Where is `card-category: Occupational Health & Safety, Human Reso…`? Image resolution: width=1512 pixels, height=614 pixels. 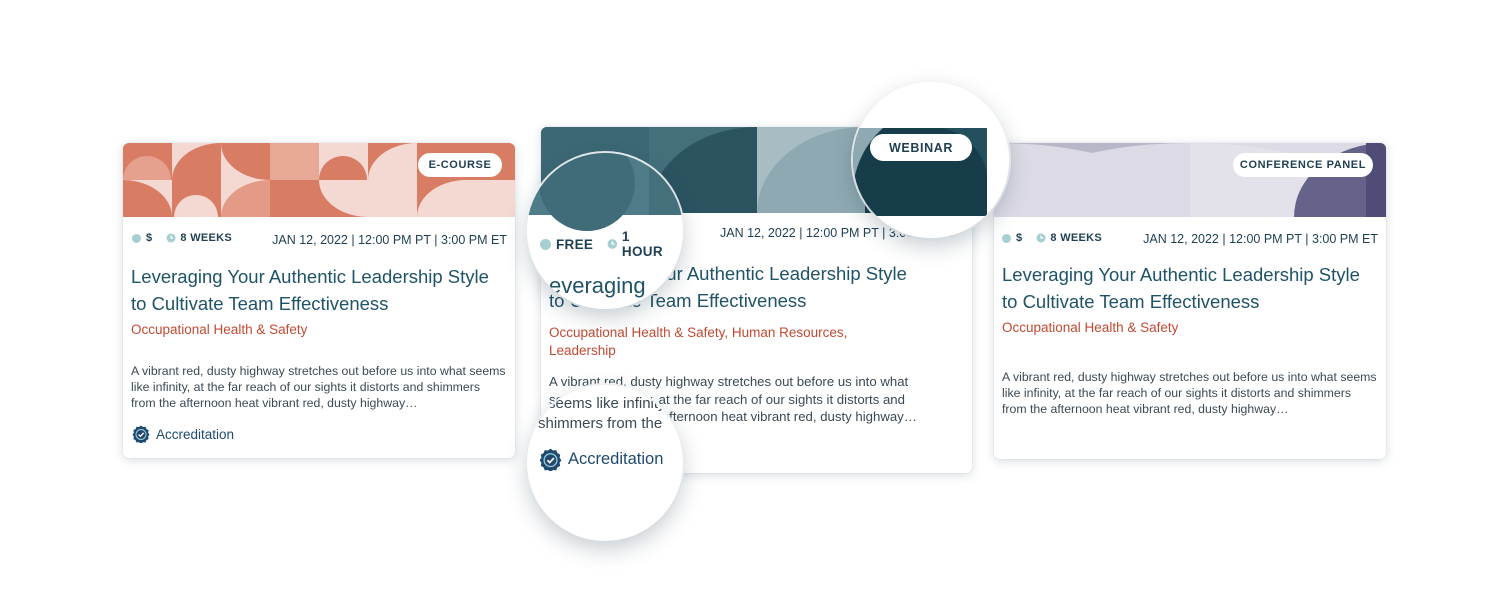 card-category: Occupational Health & Safety, Human Reso… is located at coordinates (729, 342).